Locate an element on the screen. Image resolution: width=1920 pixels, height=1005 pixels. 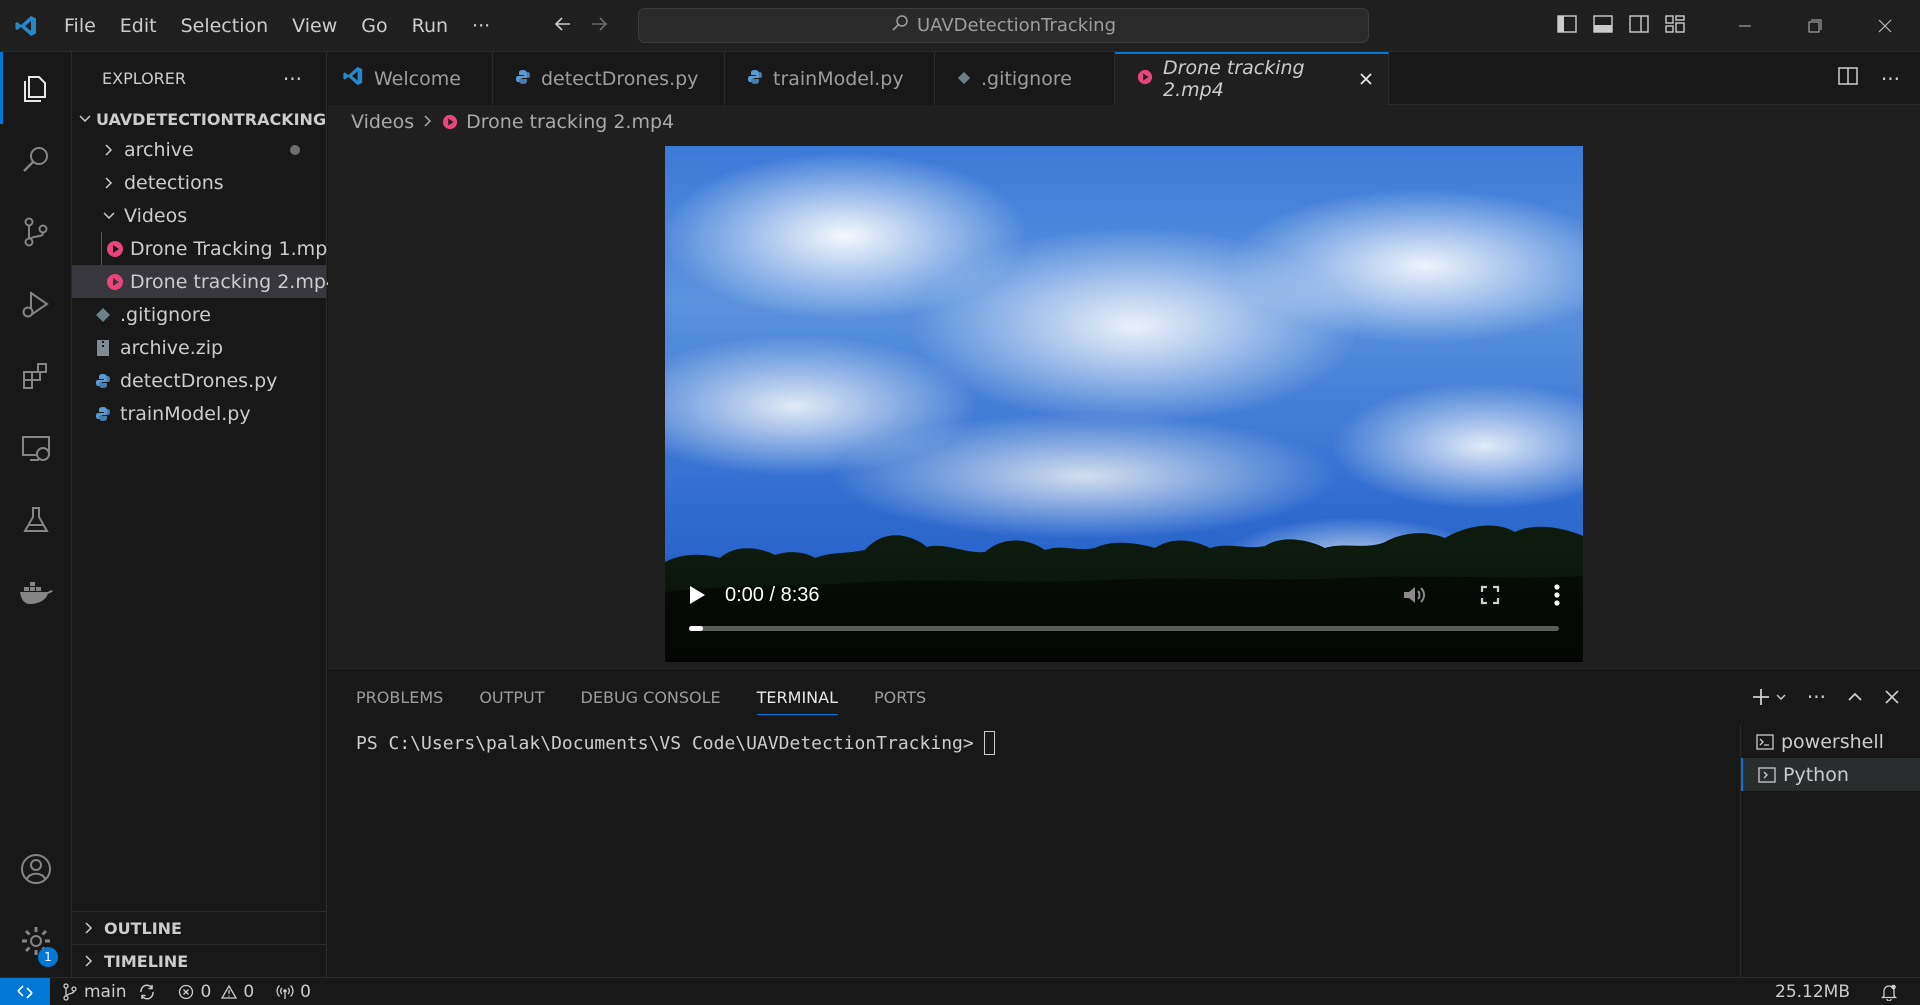
remote-explorer-icon is located at coordinates (36, 448).